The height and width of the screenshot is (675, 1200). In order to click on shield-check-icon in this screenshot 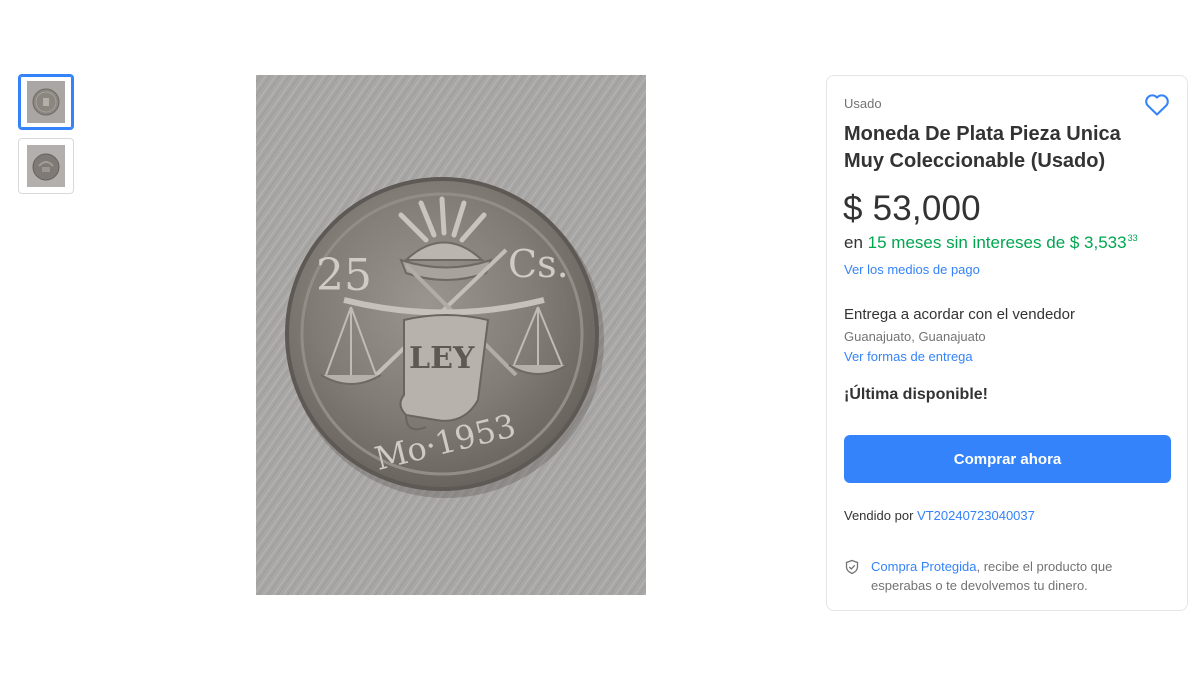, I will do `click(852, 567)`.